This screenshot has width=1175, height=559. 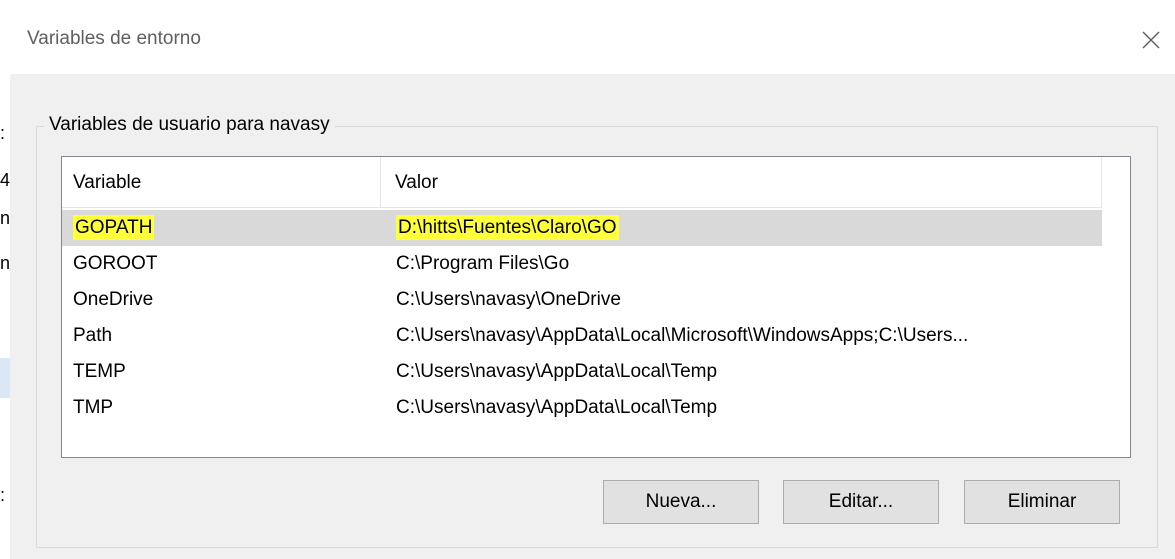 What do you see at coordinates (5, 378) in the screenshot?
I see `background-accent` at bounding box center [5, 378].